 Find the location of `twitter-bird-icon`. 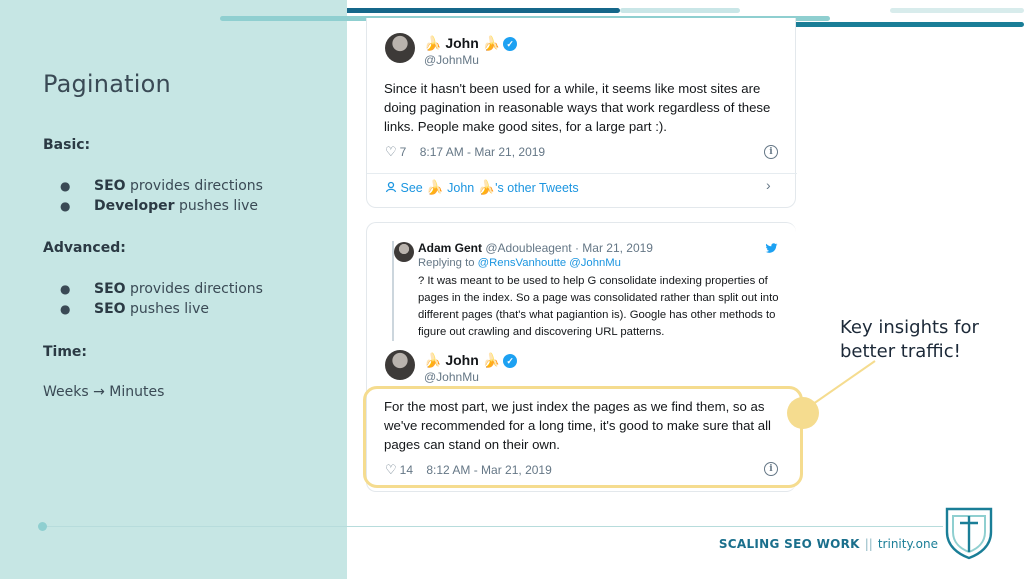

twitter-bird-icon is located at coordinates (771, 248).